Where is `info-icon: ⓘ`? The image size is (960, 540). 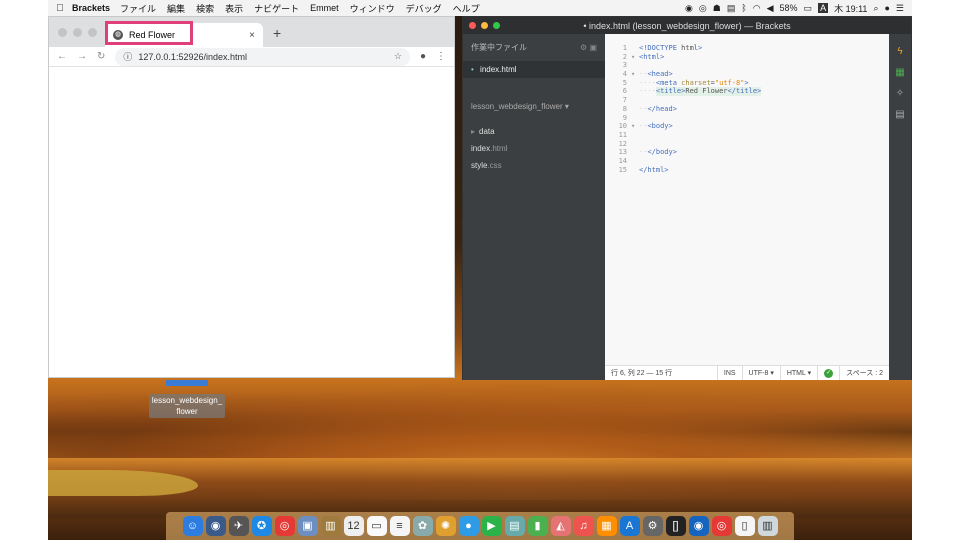 info-icon: ⓘ is located at coordinates (127, 56).